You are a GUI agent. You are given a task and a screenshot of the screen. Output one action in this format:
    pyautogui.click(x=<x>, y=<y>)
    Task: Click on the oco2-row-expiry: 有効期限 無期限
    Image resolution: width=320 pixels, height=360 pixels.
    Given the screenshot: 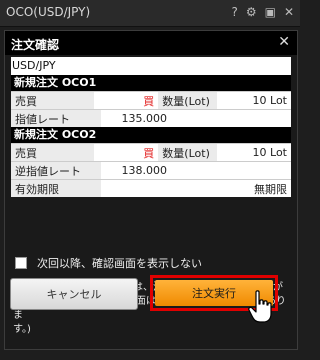 What is the action you would take?
    pyautogui.click(x=151, y=188)
    